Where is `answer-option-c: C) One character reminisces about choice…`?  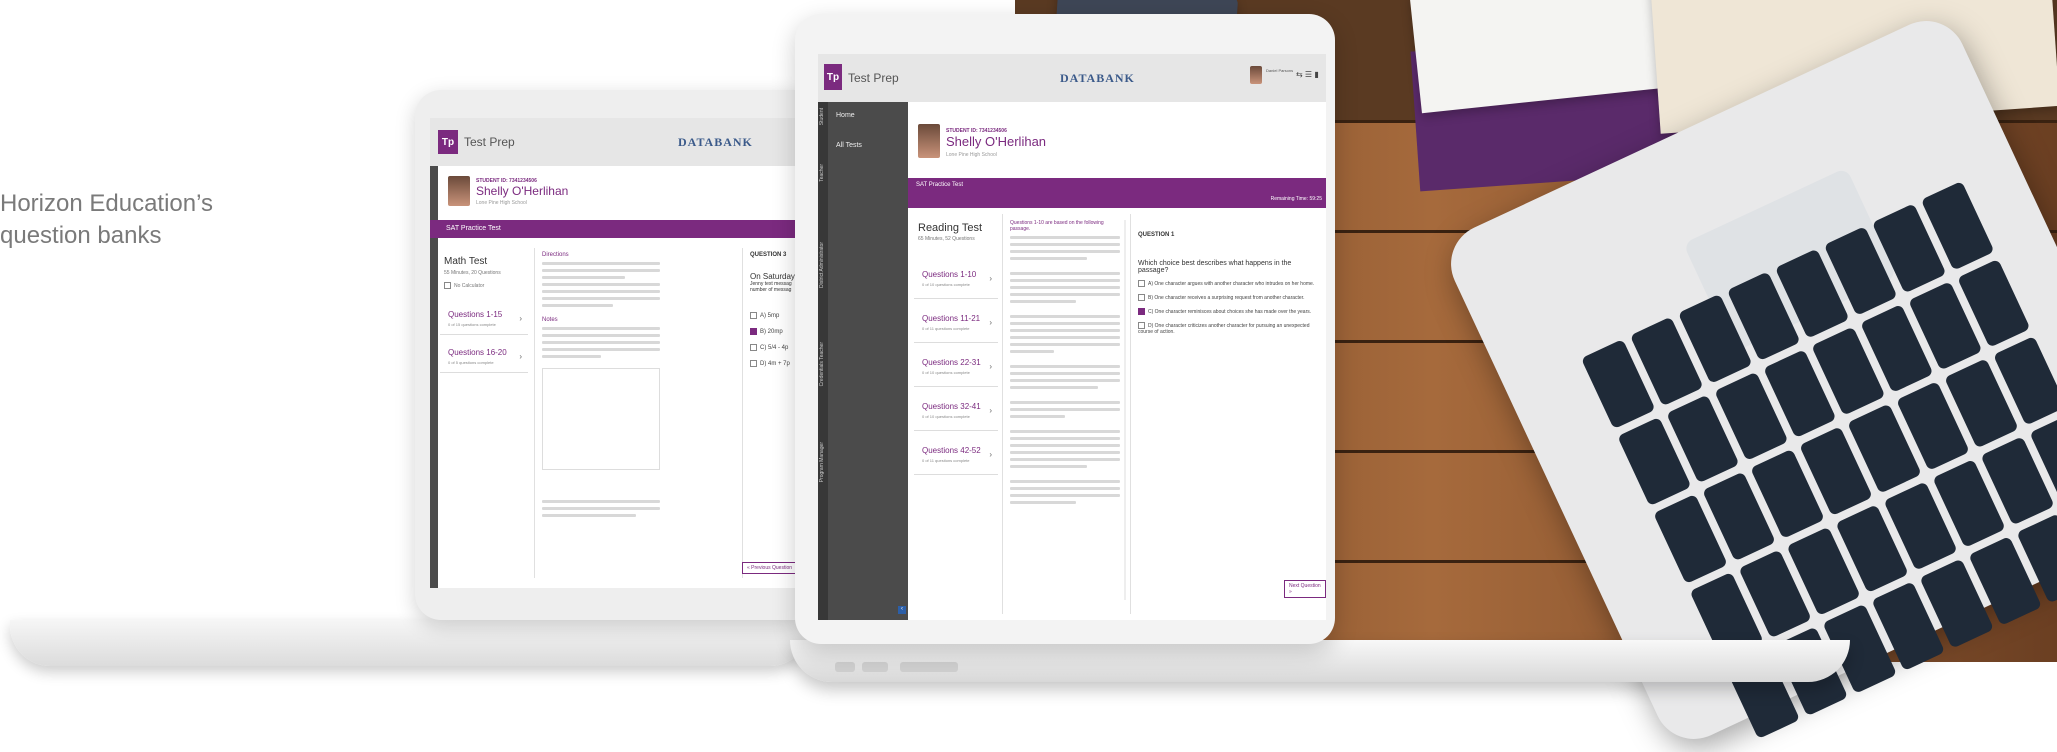 answer-option-c: C) One character reminisces about choice… is located at coordinates (1228, 311).